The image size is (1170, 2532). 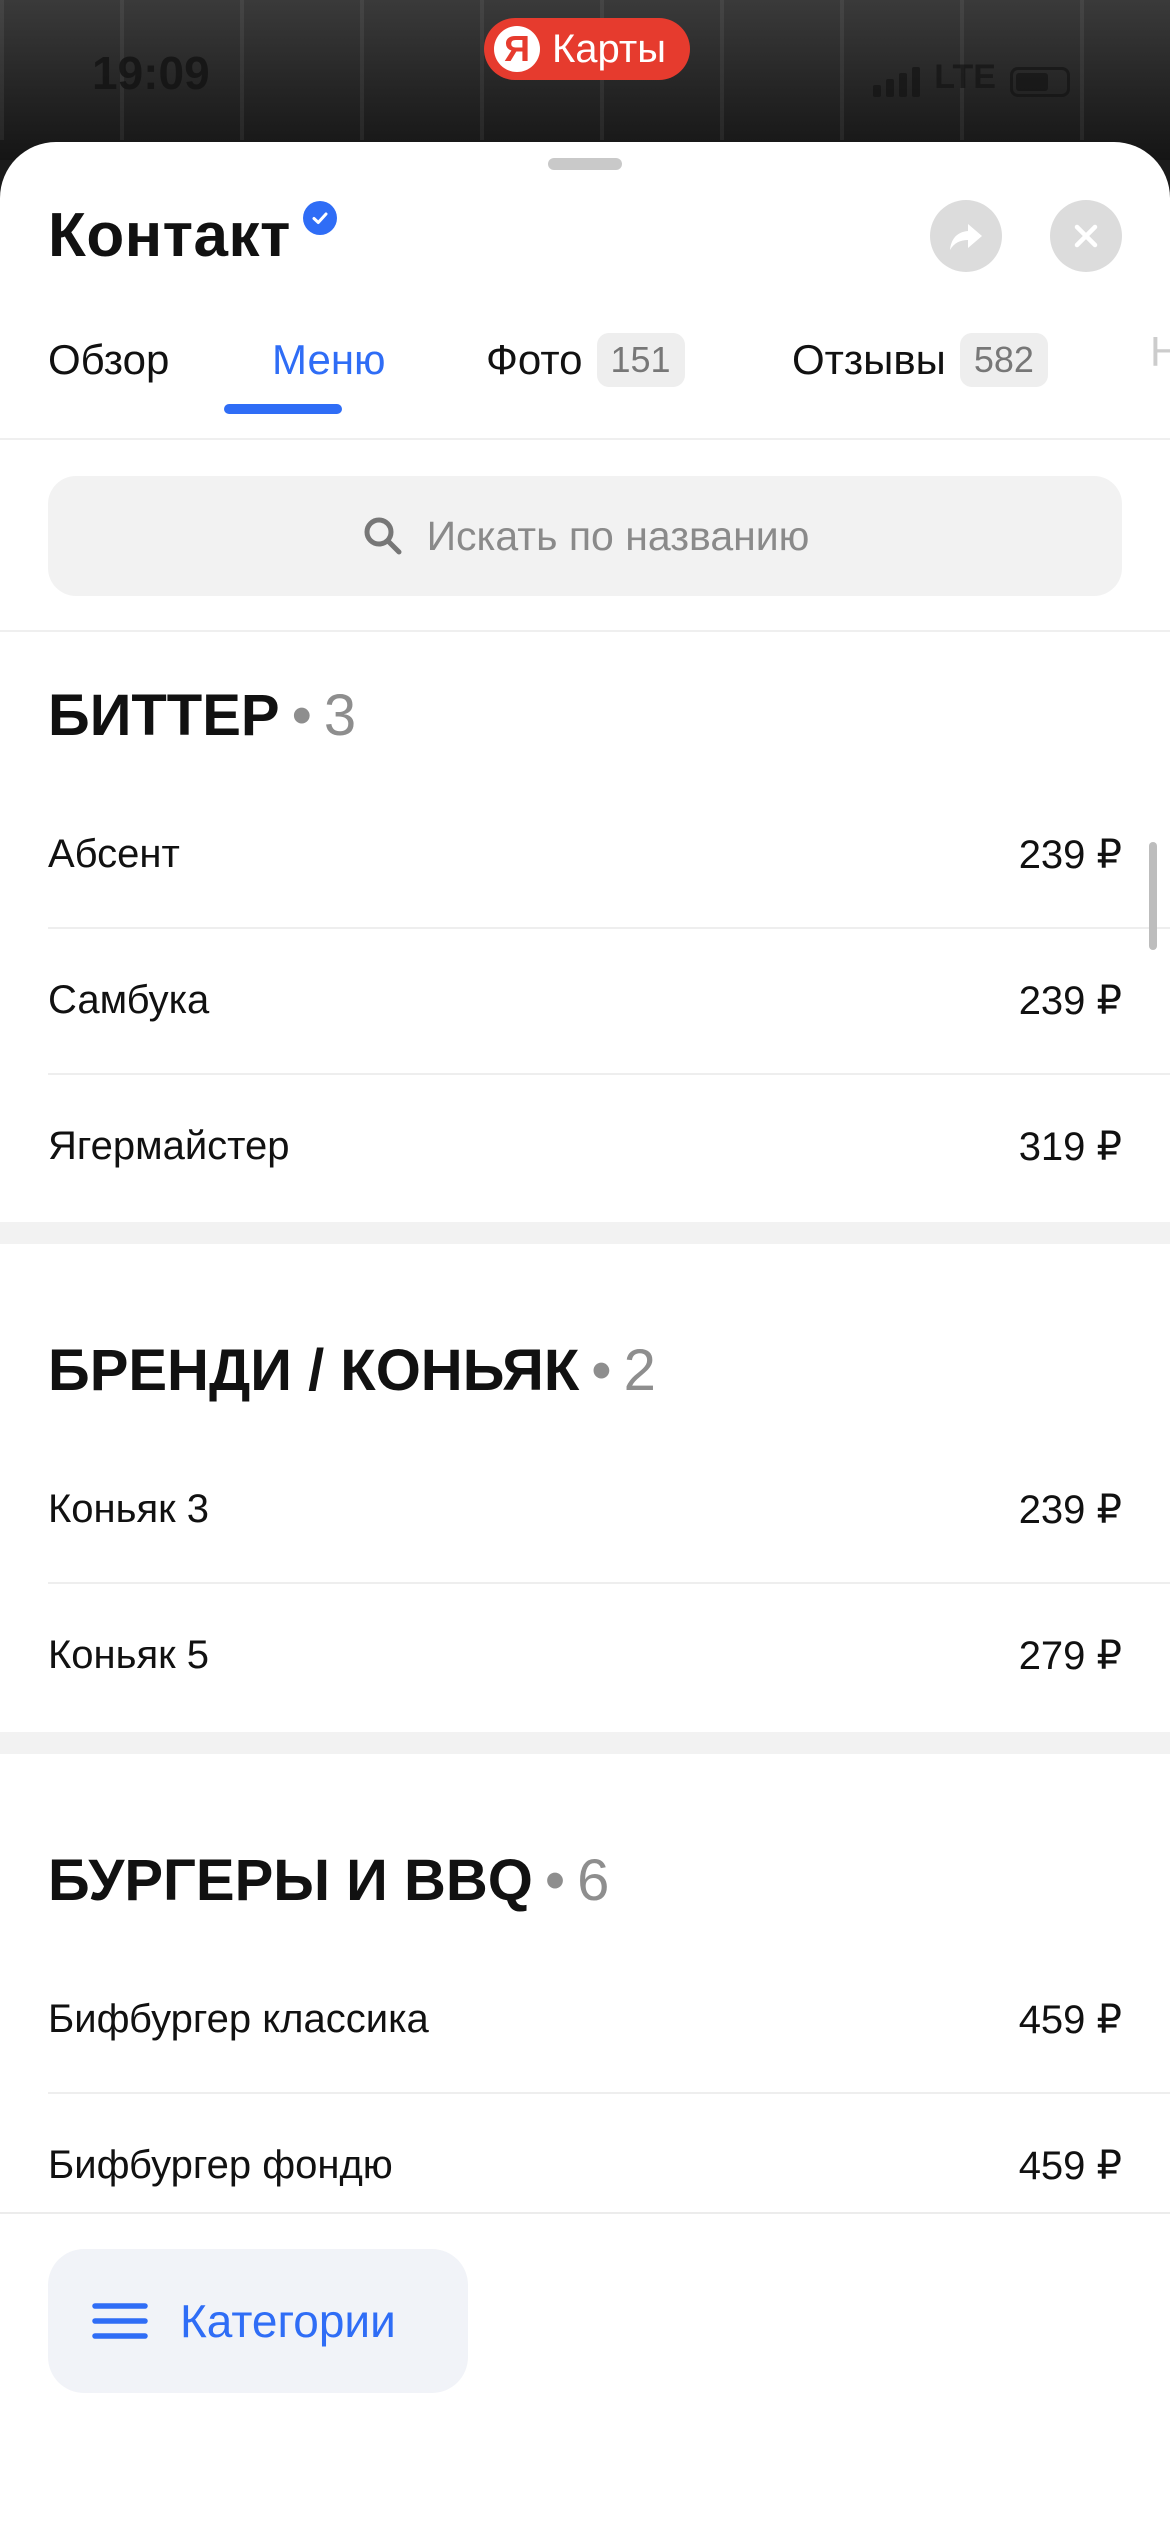 I want to click on section-count: 6, so click(x=593, y=1880).